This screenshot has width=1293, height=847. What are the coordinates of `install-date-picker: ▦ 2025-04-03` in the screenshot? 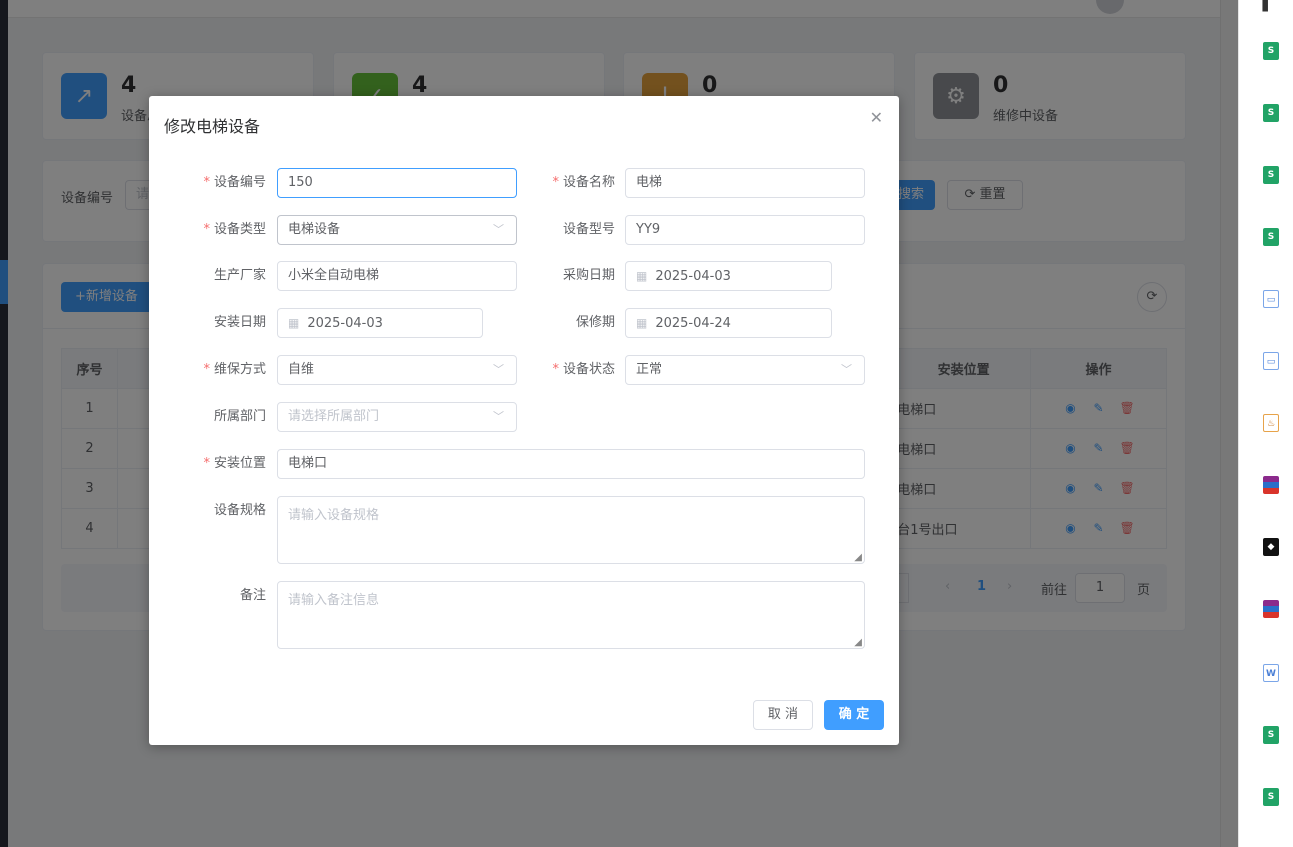 It's located at (380, 323).